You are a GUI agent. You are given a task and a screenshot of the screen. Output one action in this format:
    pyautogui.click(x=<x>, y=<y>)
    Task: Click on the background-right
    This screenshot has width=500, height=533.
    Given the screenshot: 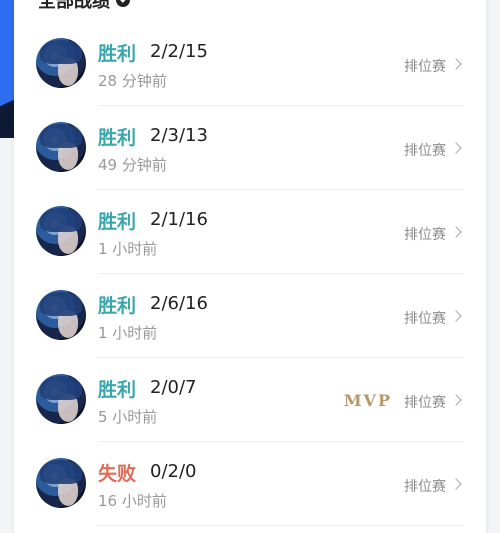 What is the action you would take?
    pyautogui.click(x=493, y=266)
    